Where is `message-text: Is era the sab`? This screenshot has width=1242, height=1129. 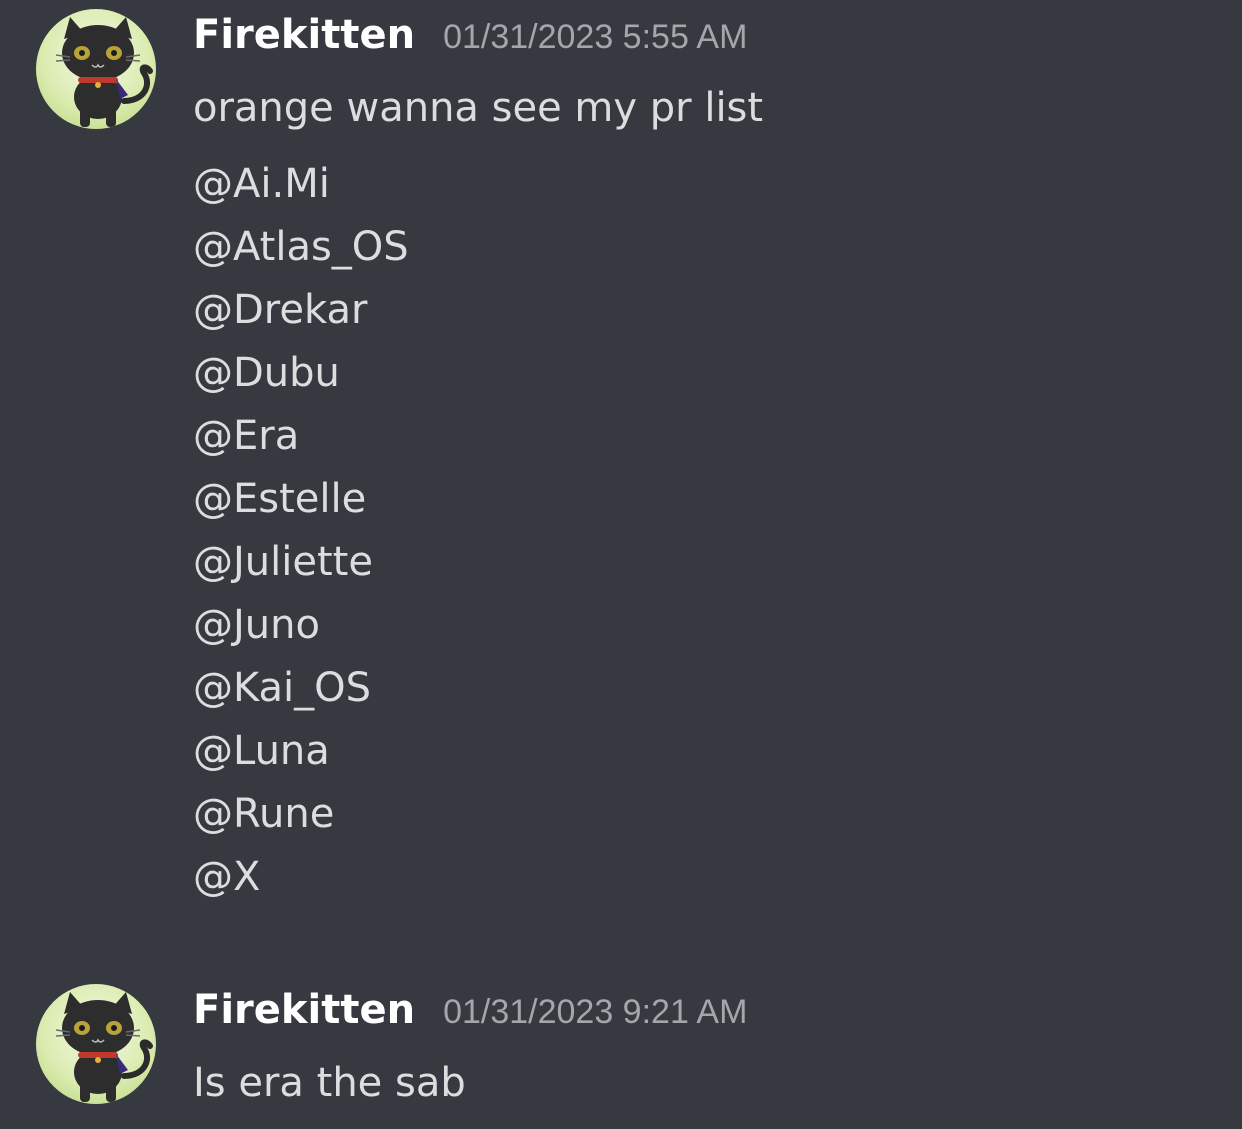
message-text: Is era the sab is located at coordinates (329, 1083).